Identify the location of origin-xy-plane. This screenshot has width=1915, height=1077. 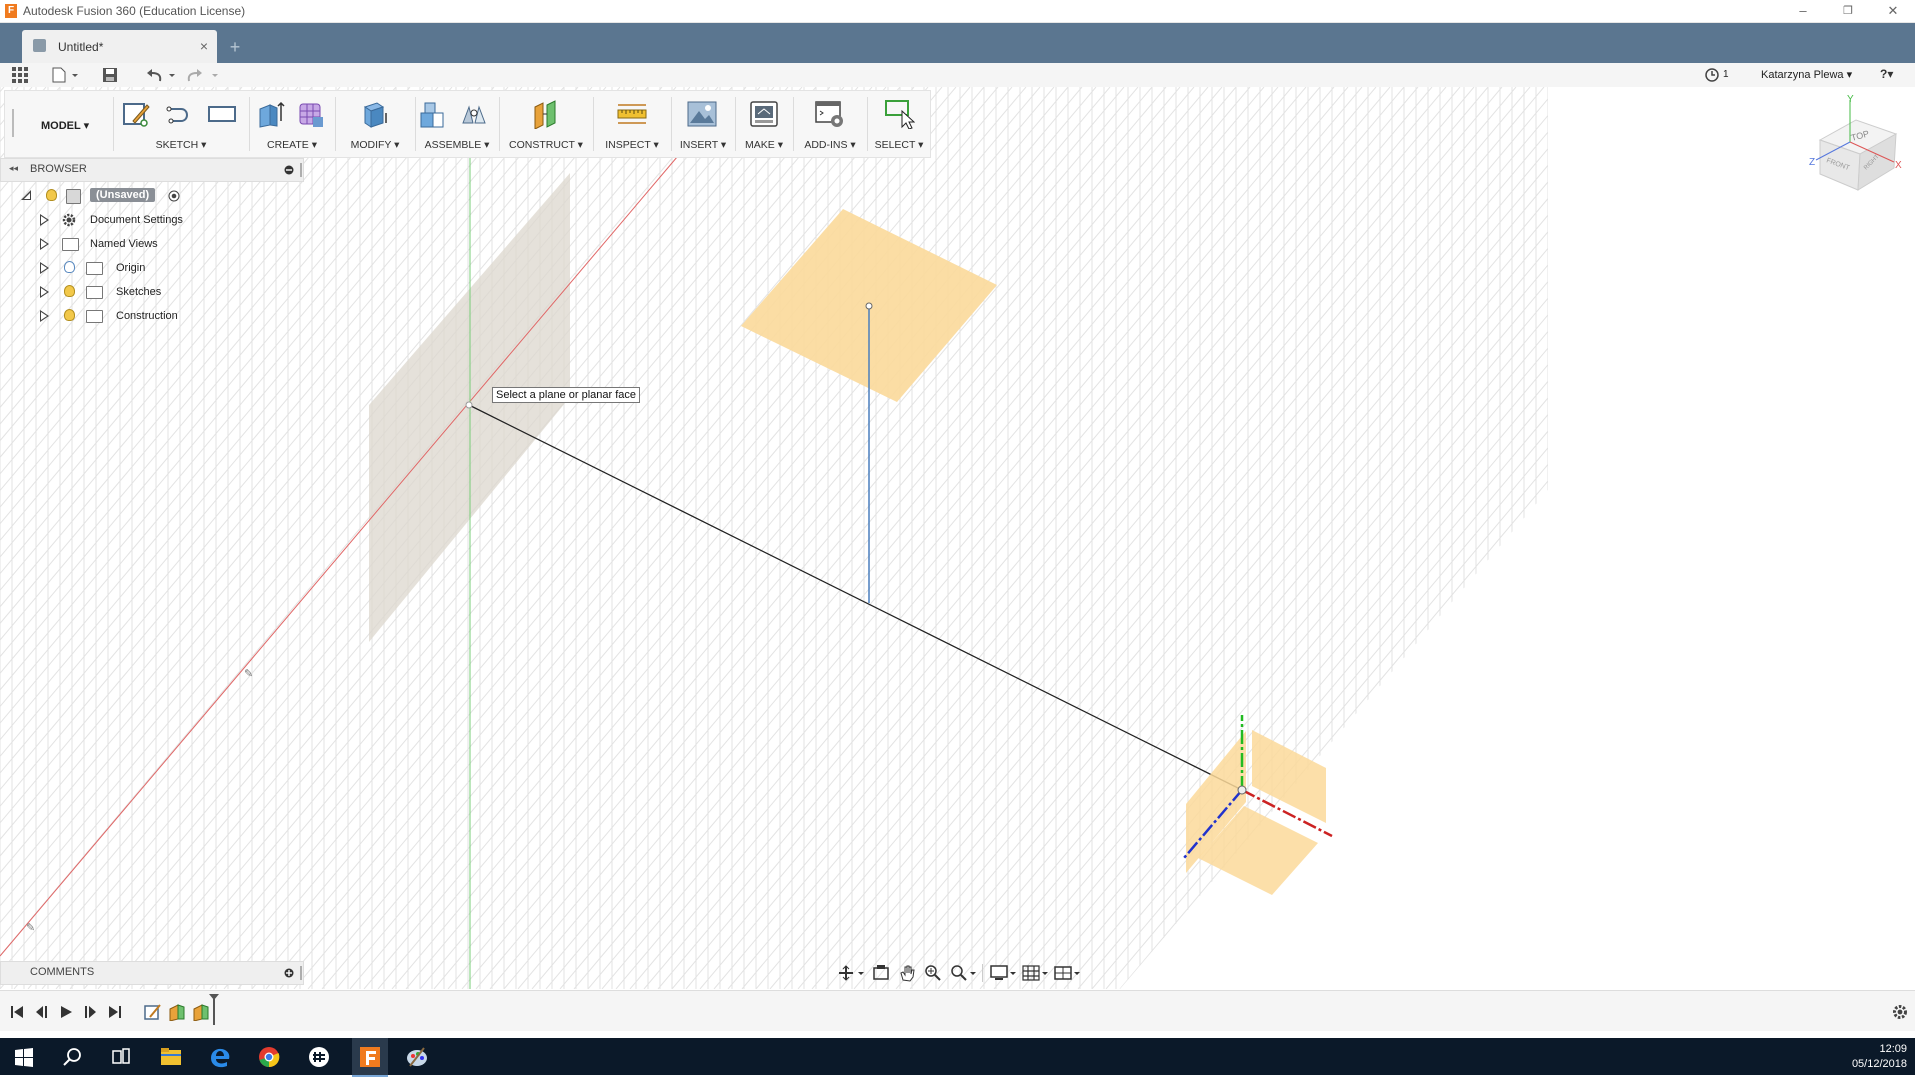
(1289, 776).